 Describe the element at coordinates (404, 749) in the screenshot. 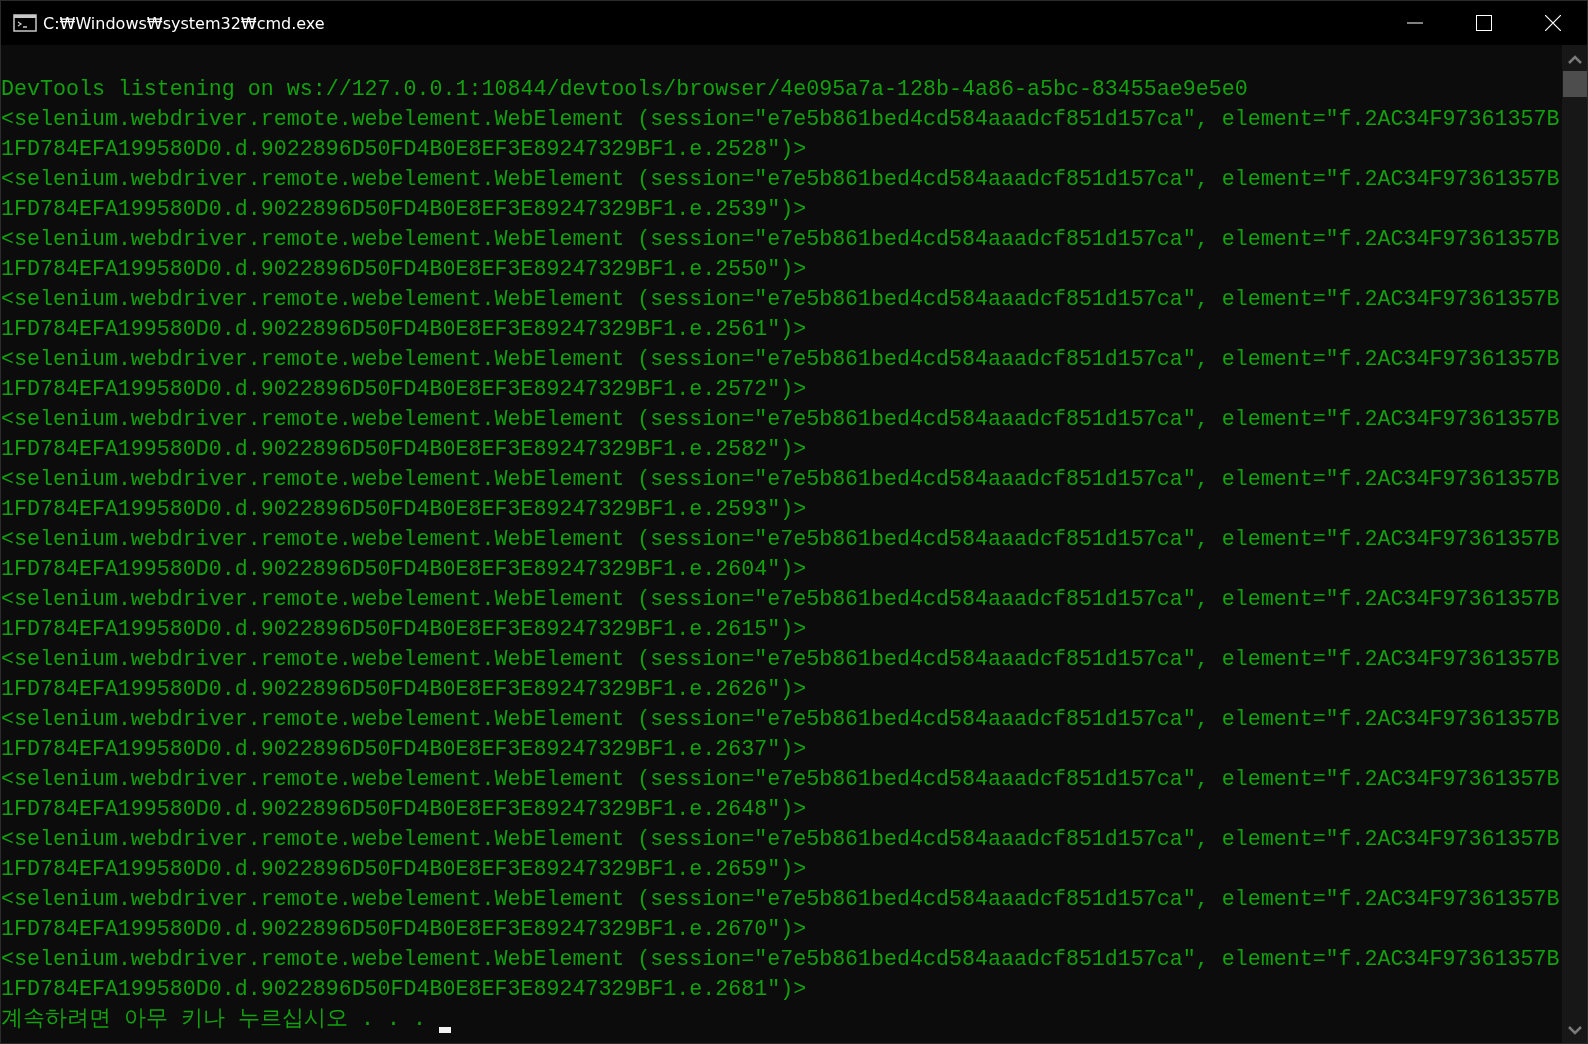

I see `console-line: 1FD784EFA199580D0.d.9022896D50FD4B0E8EF3E89247329BF1.e.2637")>` at that location.